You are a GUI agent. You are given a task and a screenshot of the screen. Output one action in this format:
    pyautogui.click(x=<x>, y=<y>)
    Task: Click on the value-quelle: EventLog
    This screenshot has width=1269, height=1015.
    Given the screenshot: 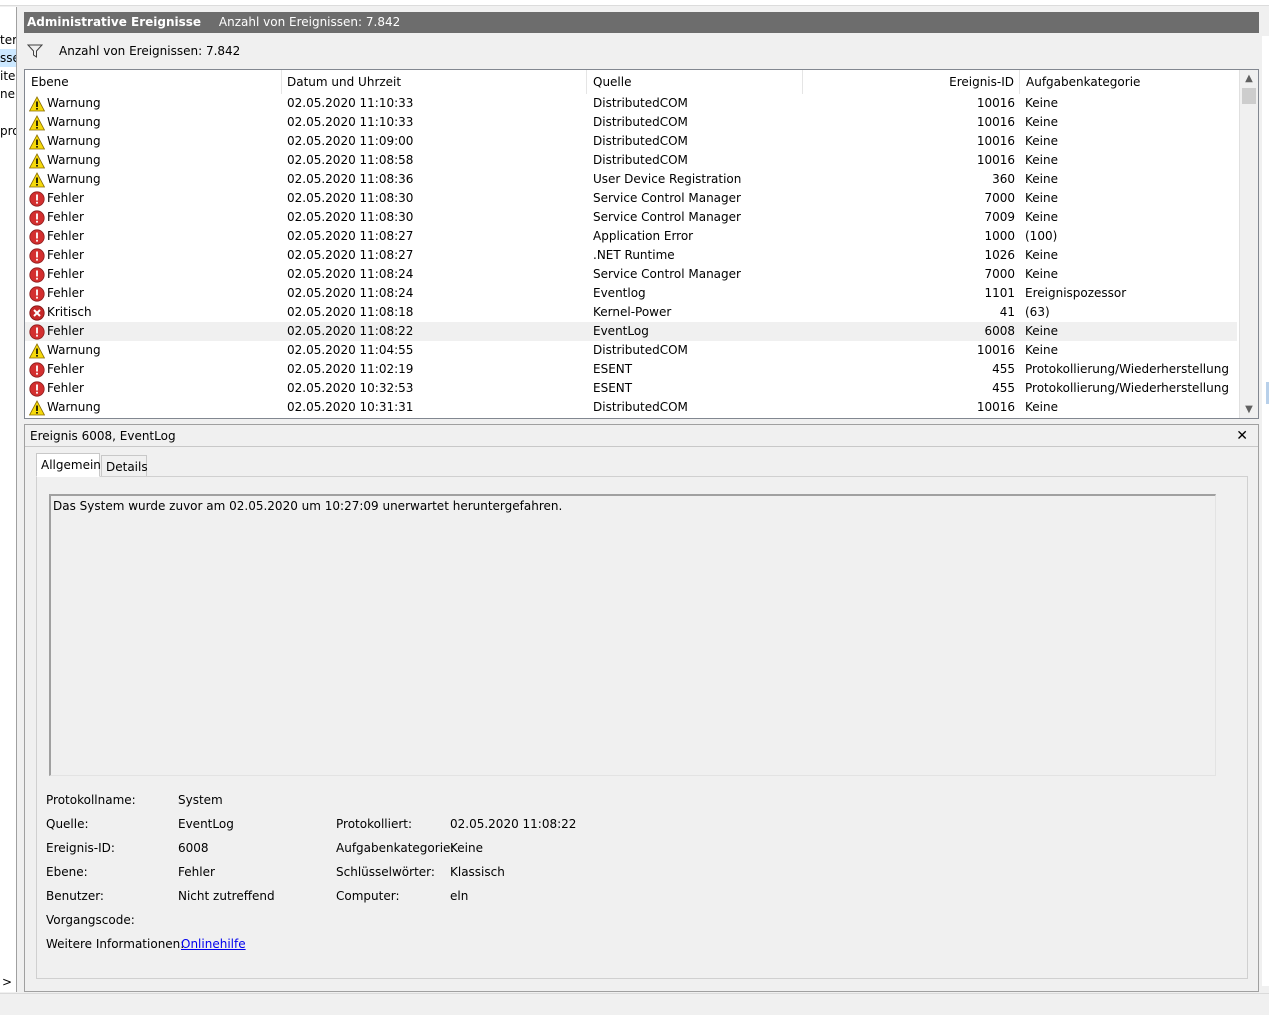 What is the action you would take?
    pyautogui.click(x=206, y=824)
    